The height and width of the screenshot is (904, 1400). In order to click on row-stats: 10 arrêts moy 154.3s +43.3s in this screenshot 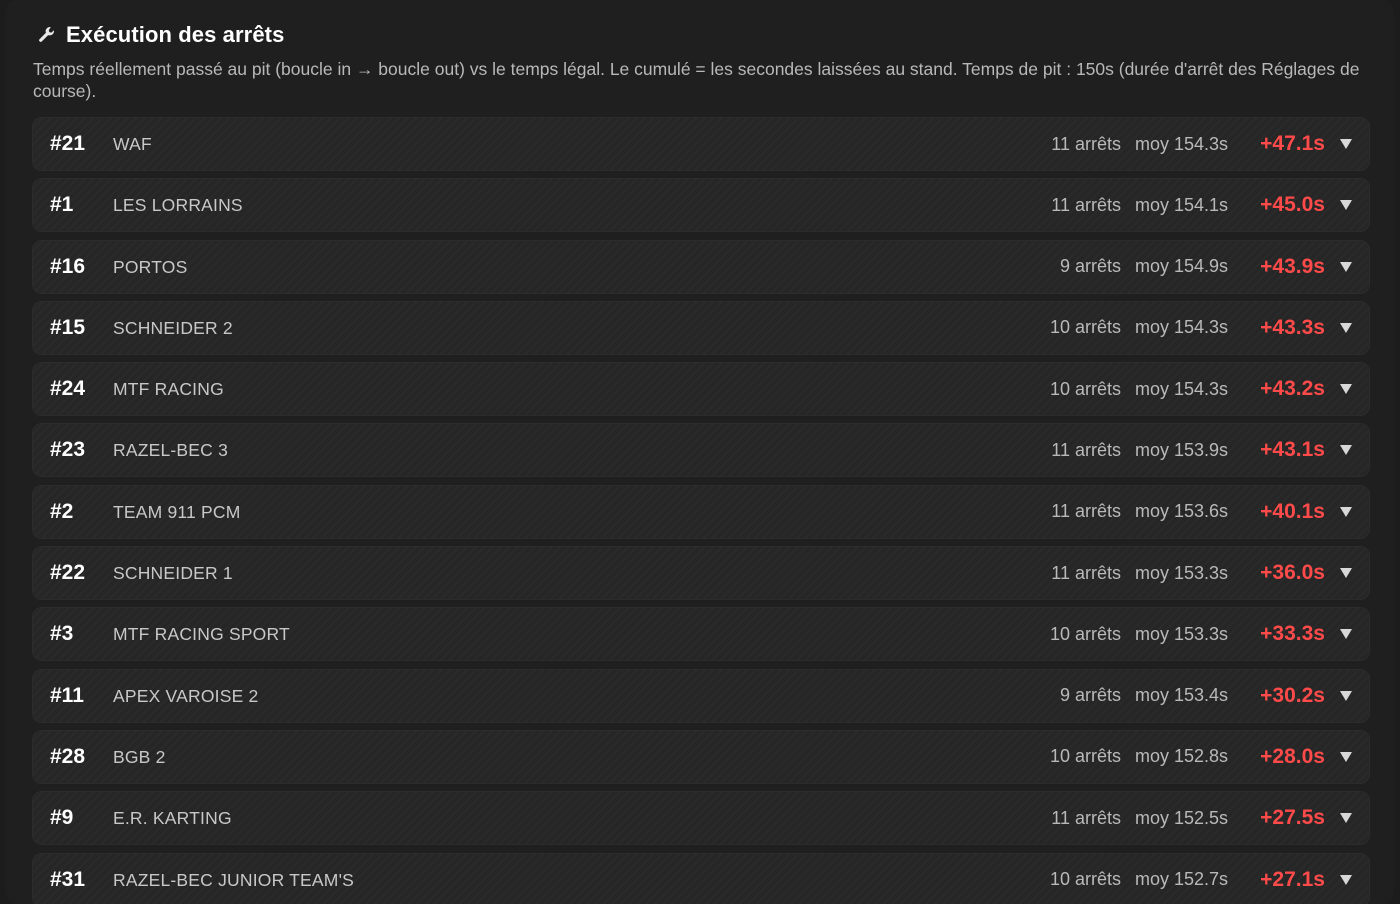, I will do `click(1201, 328)`.